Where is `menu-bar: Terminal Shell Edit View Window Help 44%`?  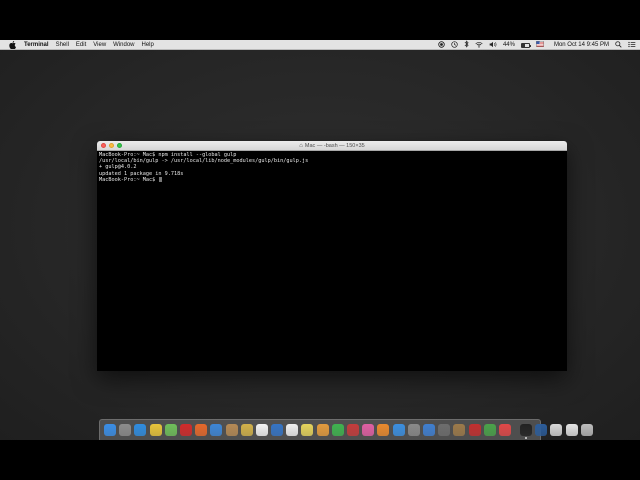 menu-bar: Terminal Shell Edit View Window Help 44% is located at coordinates (320, 45).